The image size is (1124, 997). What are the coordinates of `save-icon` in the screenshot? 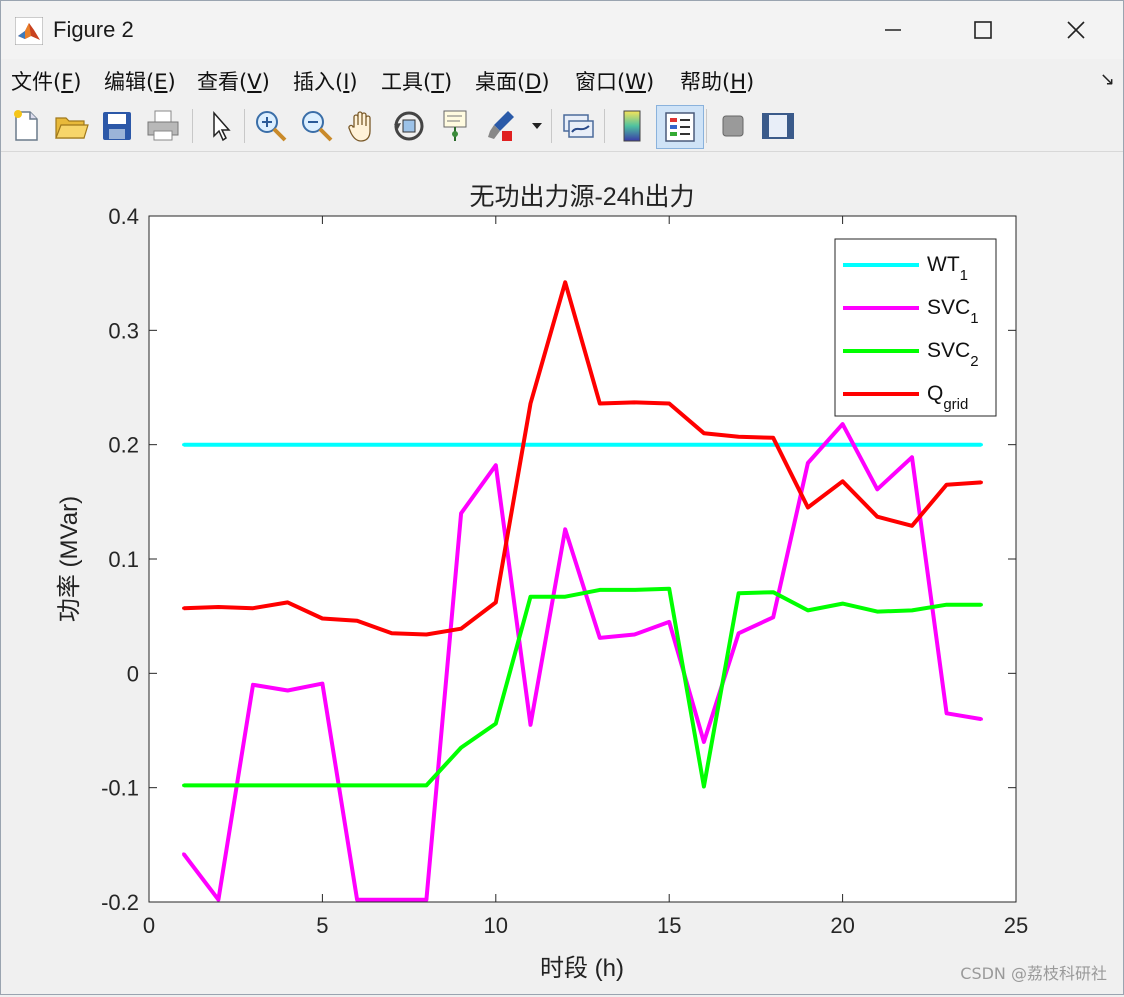 It's located at (117, 126).